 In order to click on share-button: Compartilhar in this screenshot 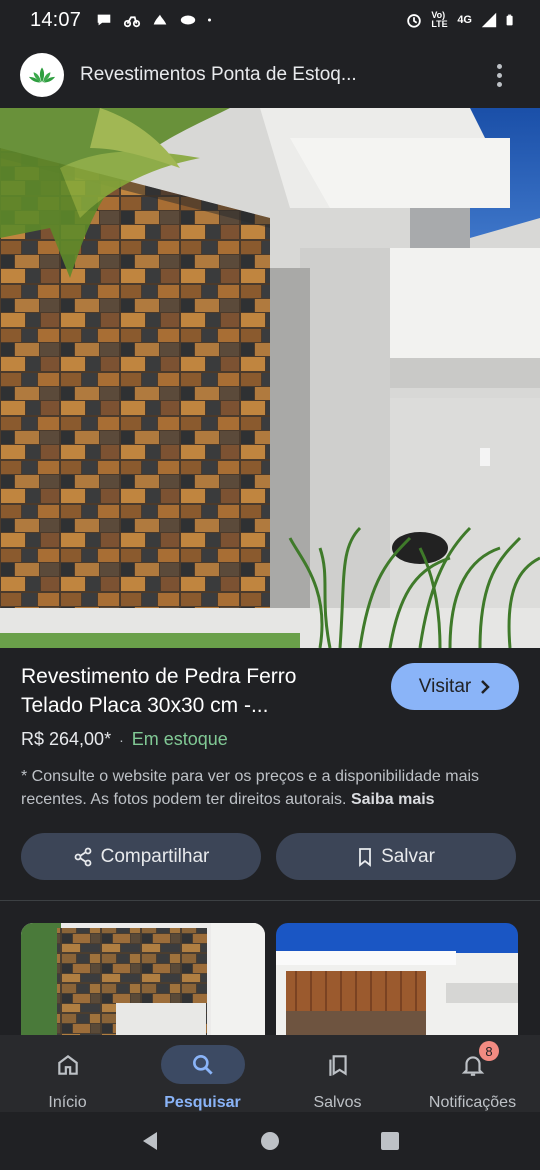, I will do `click(141, 856)`.